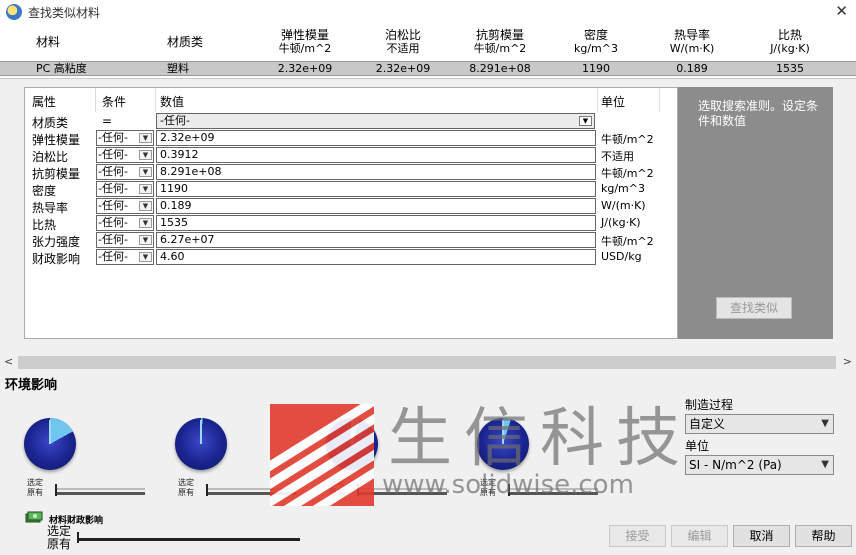 This screenshot has width=856, height=555. Describe the element at coordinates (761, 536) in the screenshot. I see `cancel-button: 取消` at that location.